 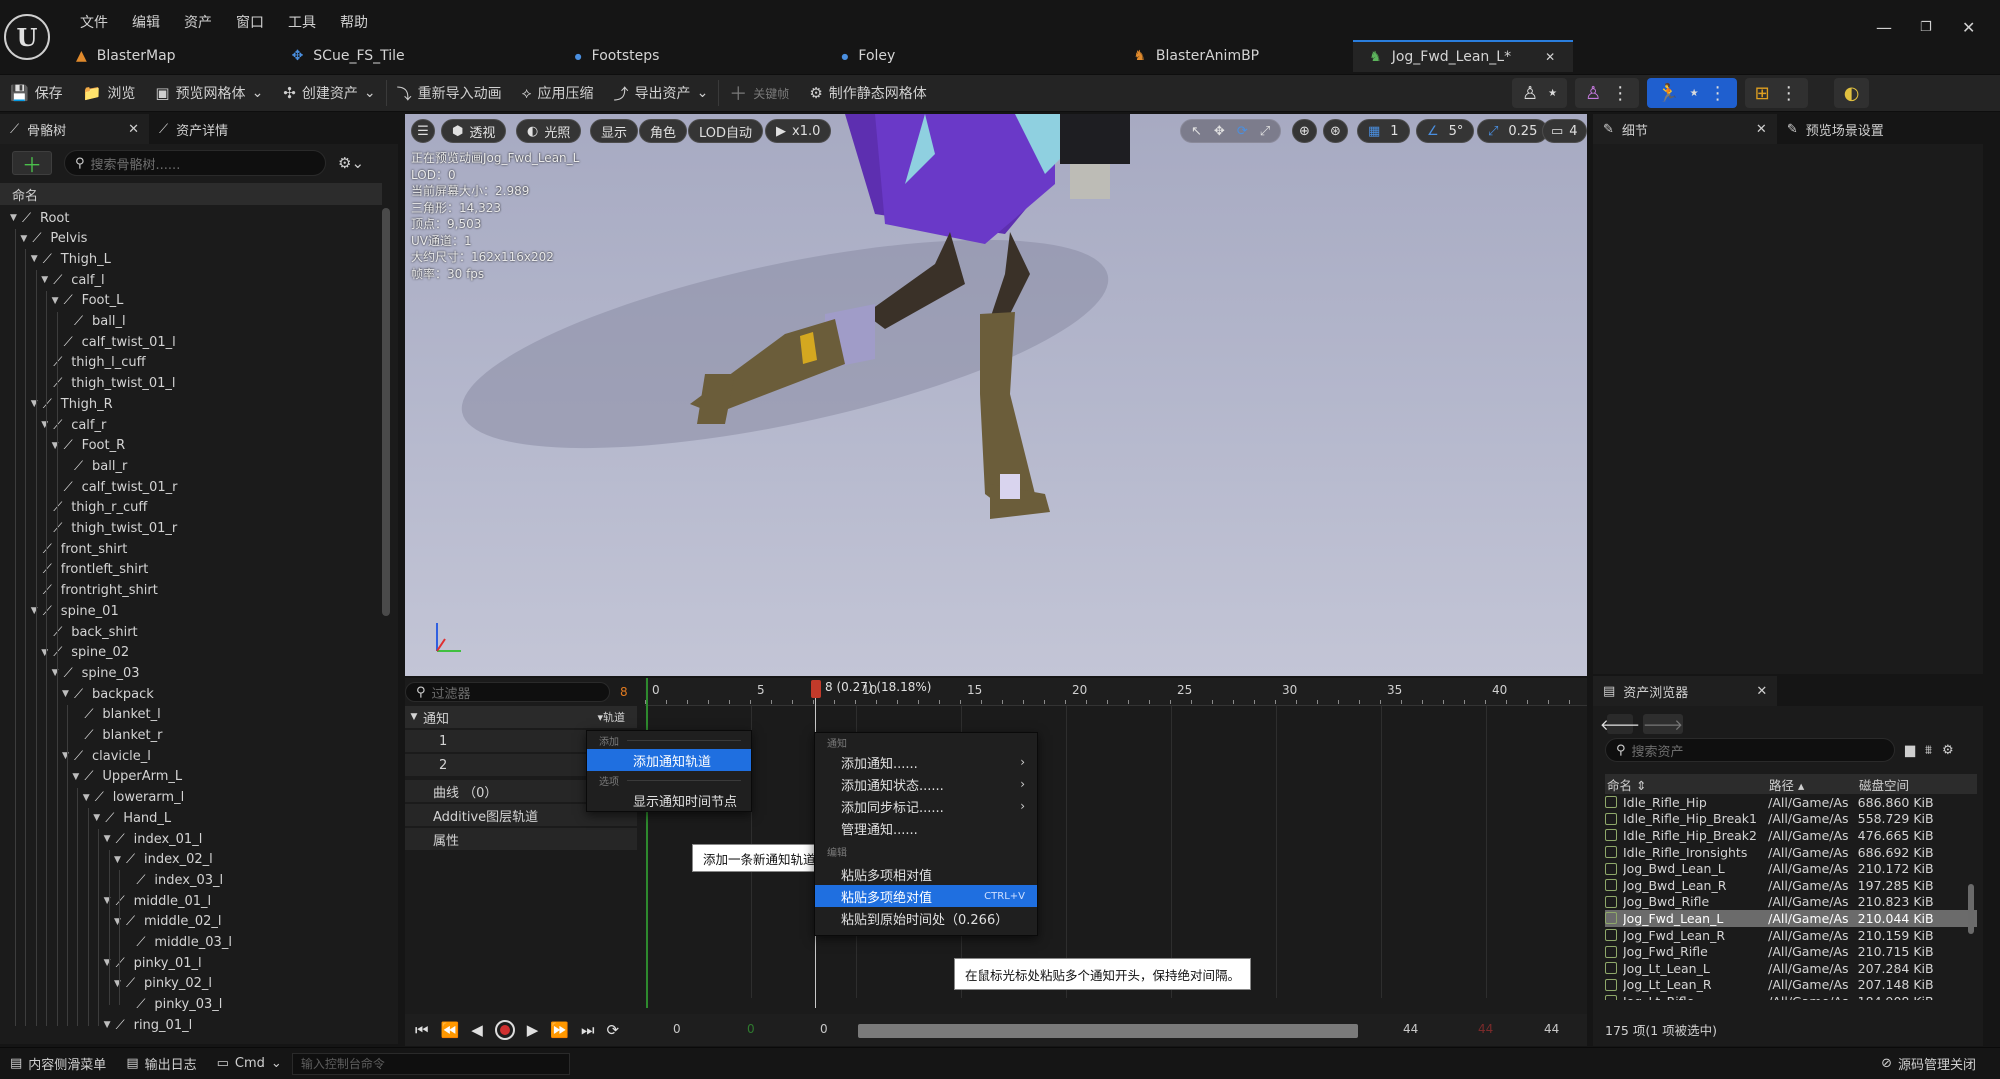 What do you see at coordinates (1884, 784) in the screenshot?
I see `col-size-header: 磁盘空间` at bounding box center [1884, 784].